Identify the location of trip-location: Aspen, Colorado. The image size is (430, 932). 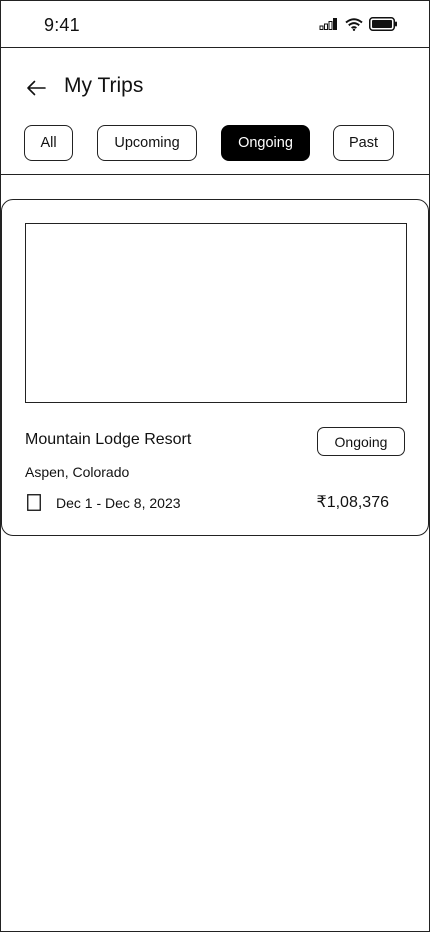
(77, 472).